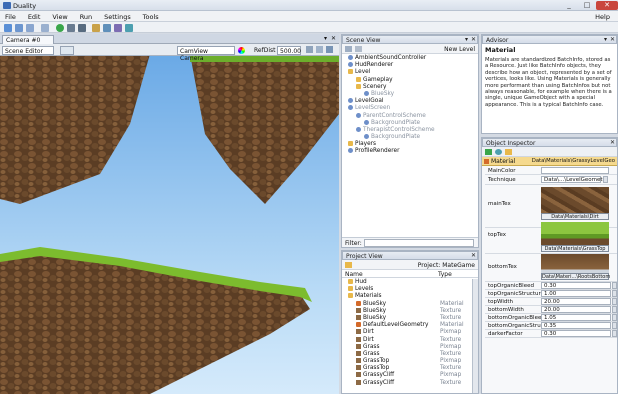 Image resolution: width=618 pixels, height=394 pixels. What do you see at coordinates (410, 347) in the screenshot?
I see `project-tree-item: Grass Pixmap` at bounding box center [410, 347].